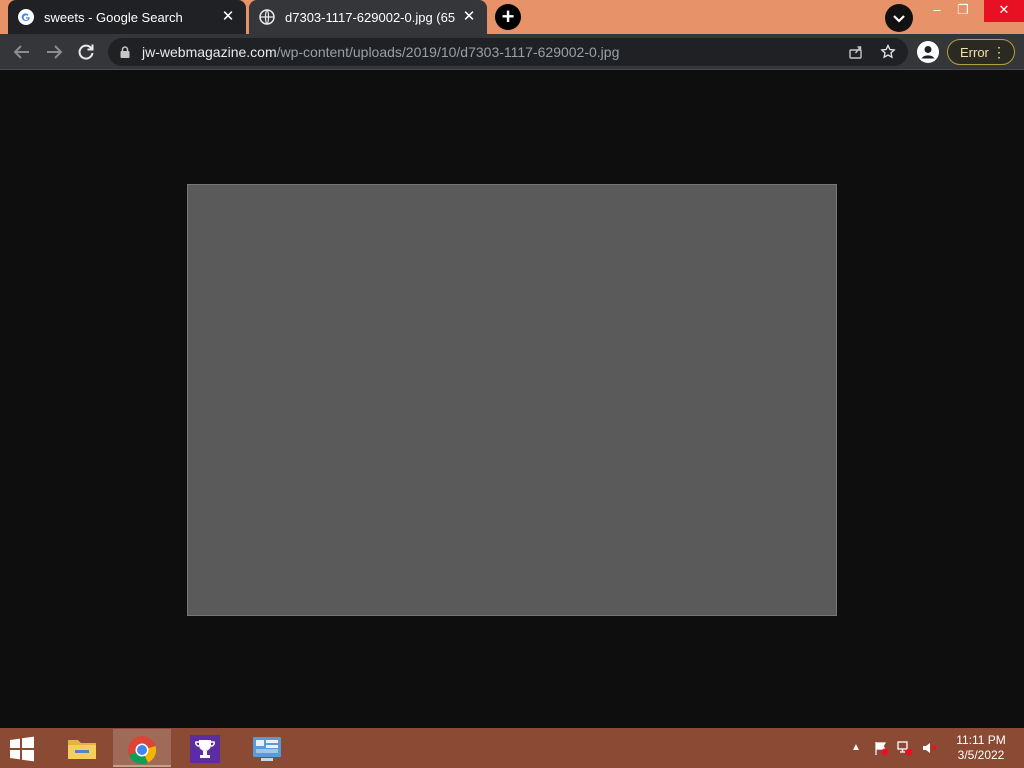  What do you see at coordinates (508, 17) in the screenshot?
I see `new-tab-button: +` at bounding box center [508, 17].